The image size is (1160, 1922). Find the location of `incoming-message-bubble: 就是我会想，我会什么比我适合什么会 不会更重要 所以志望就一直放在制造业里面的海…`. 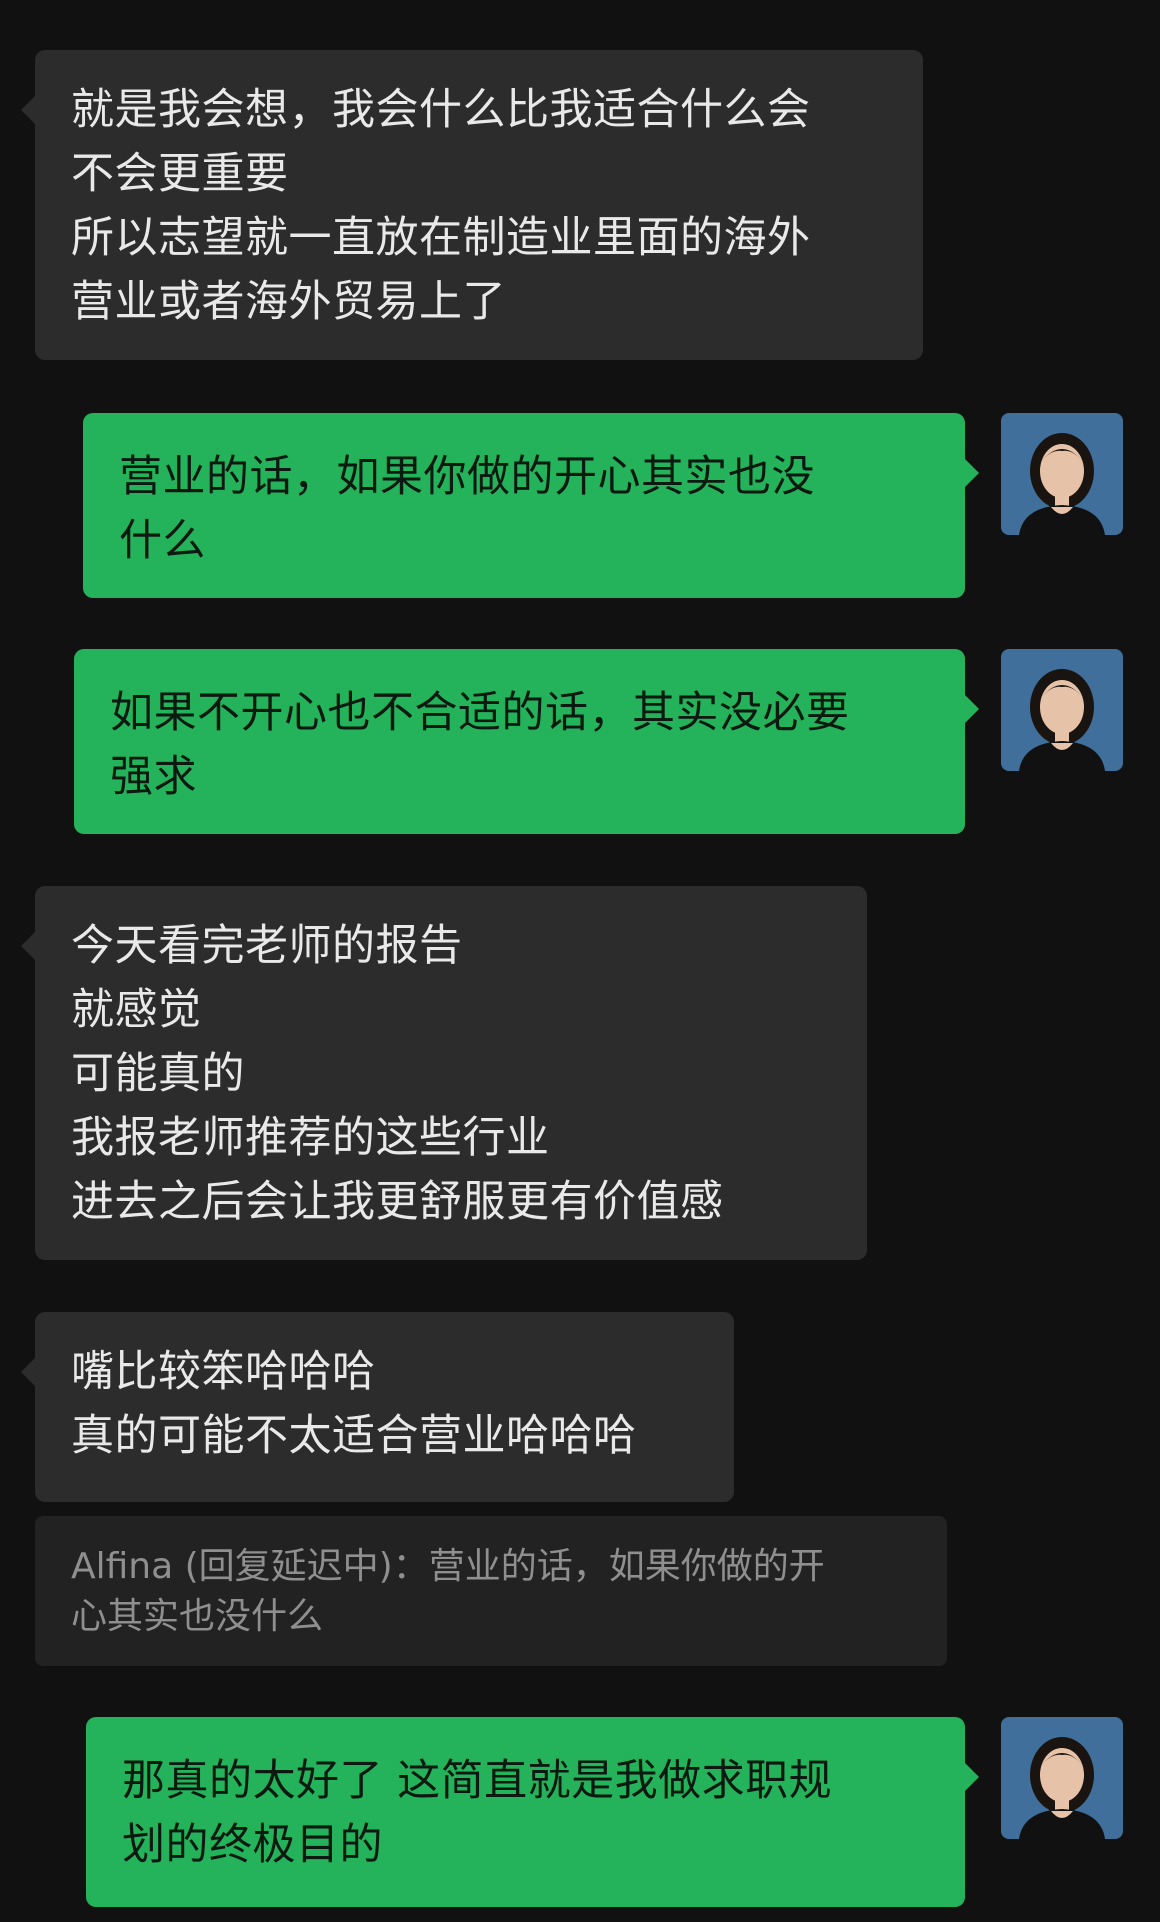

incoming-message-bubble: 就是我会想，我会什么比我适合什么会 不会更重要 所以志望就一直放在制造业里面的海… is located at coordinates (472, 205).